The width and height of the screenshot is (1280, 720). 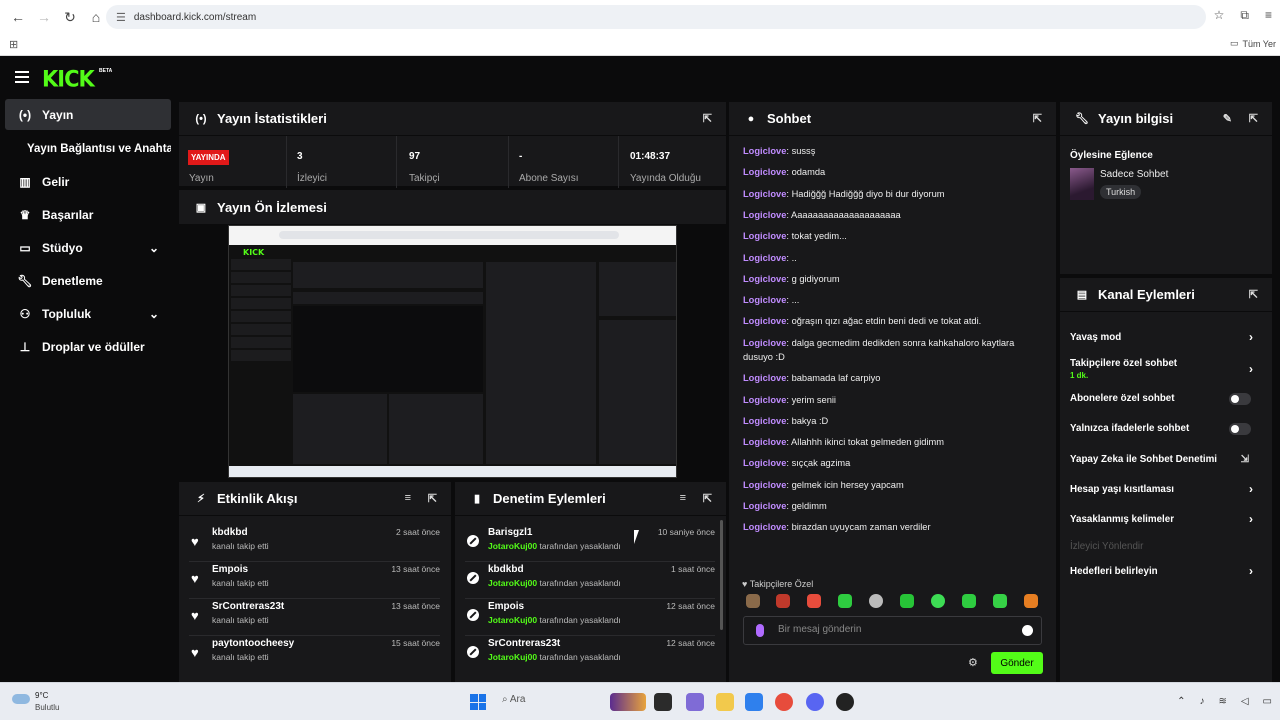 I want to click on kick-logo: KICK, so click(x=68, y=78).